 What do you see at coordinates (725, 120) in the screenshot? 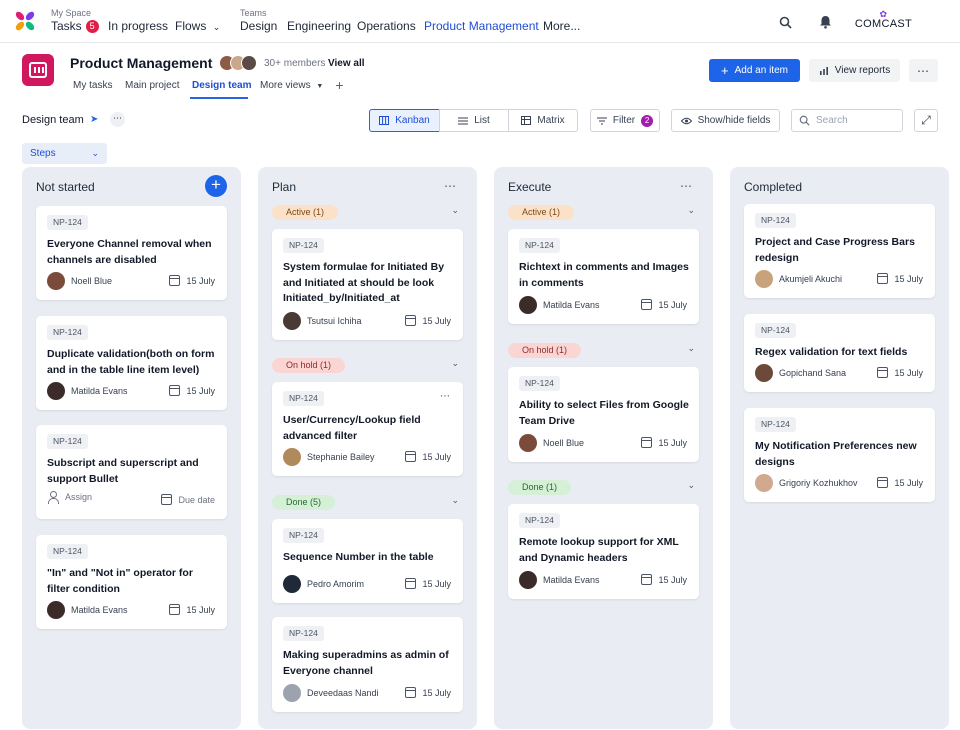
I see `show-hide-fields-button: Show/hide fields` at bounding box center [725, 120].